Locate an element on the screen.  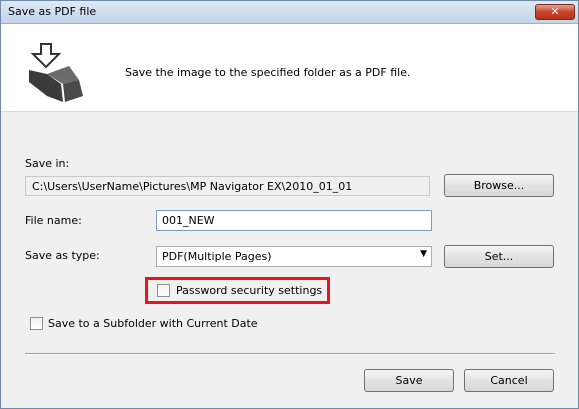
subfolder-date-checkbox is located at coordinates (36, 323).